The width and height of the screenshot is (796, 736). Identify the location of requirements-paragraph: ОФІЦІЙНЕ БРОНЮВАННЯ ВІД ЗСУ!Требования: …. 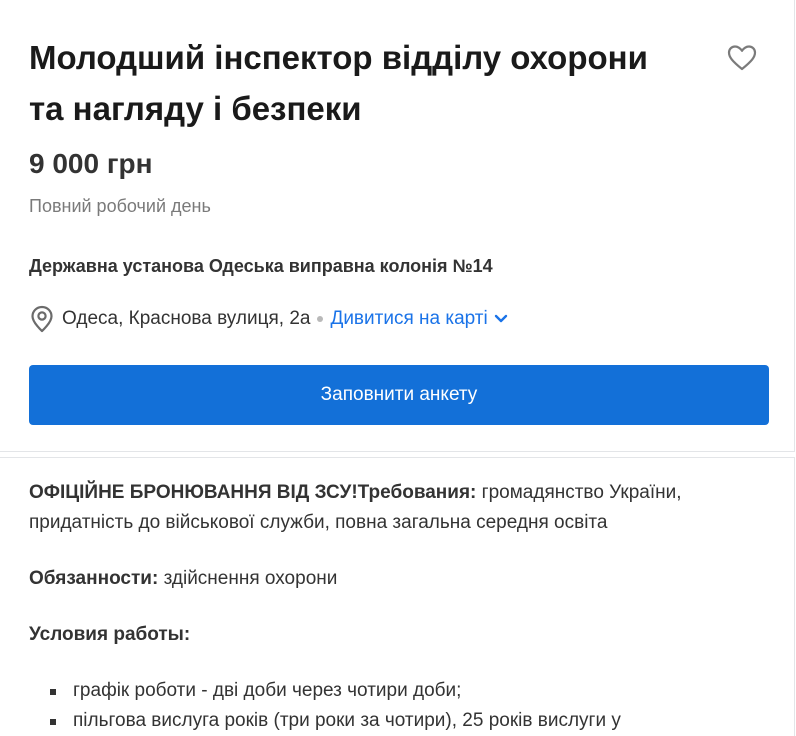
(399, 508).